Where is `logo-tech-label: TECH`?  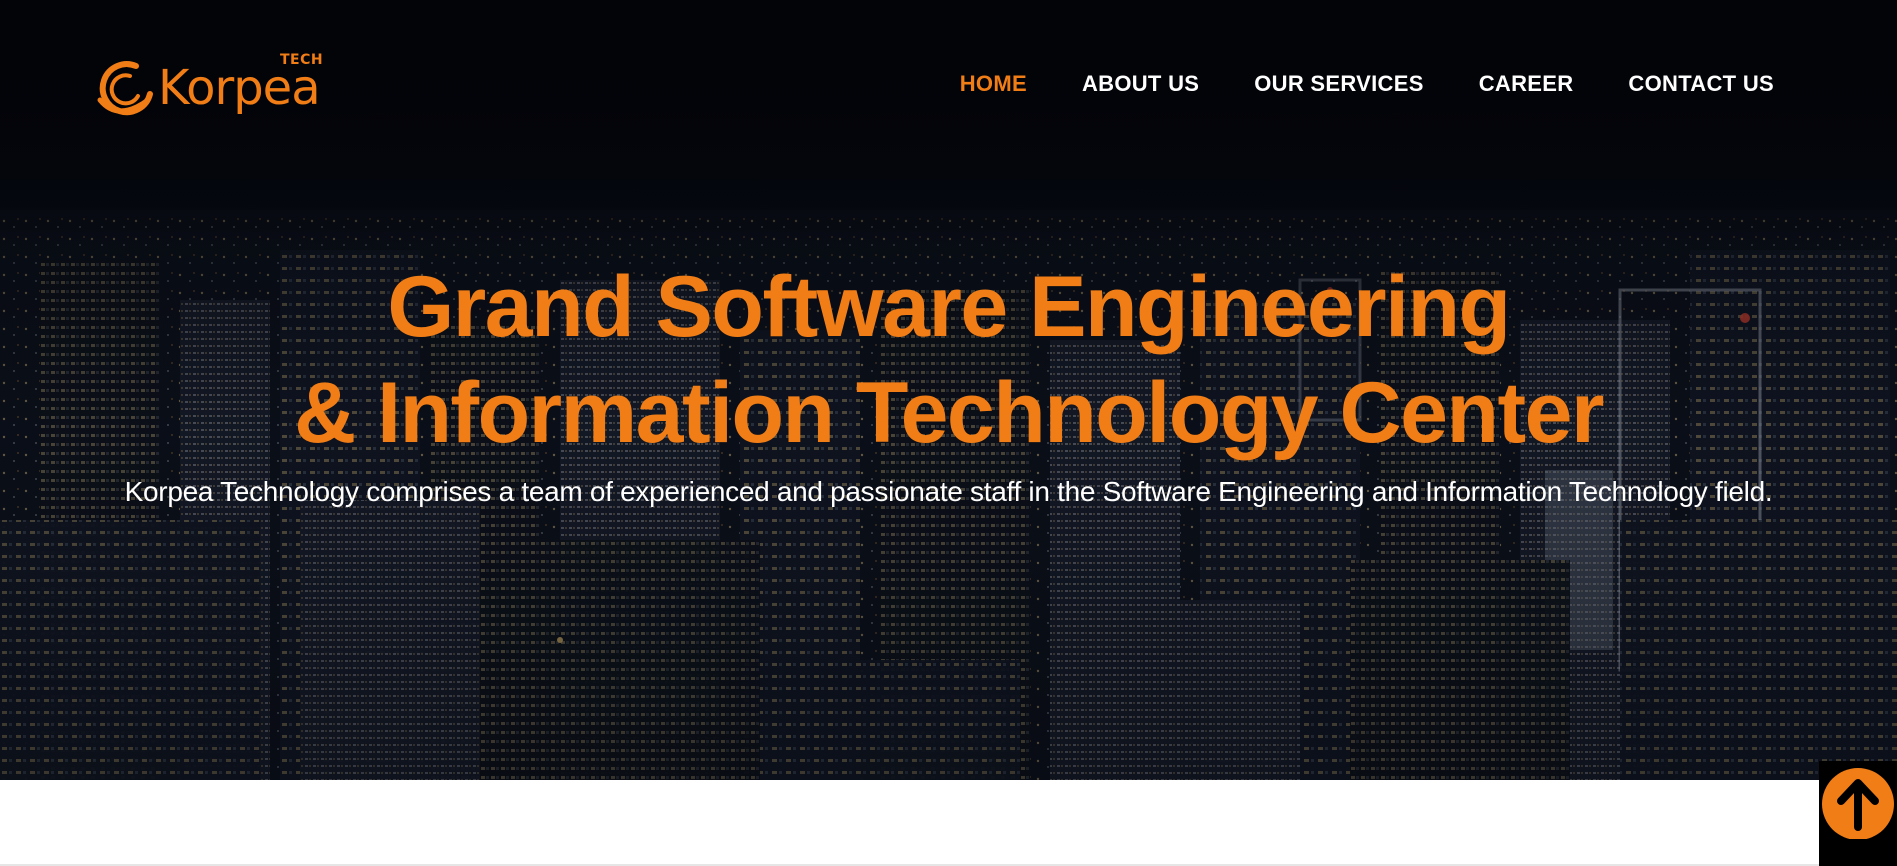
logo-tech-label: TECH is located at coordinates (302, 60).